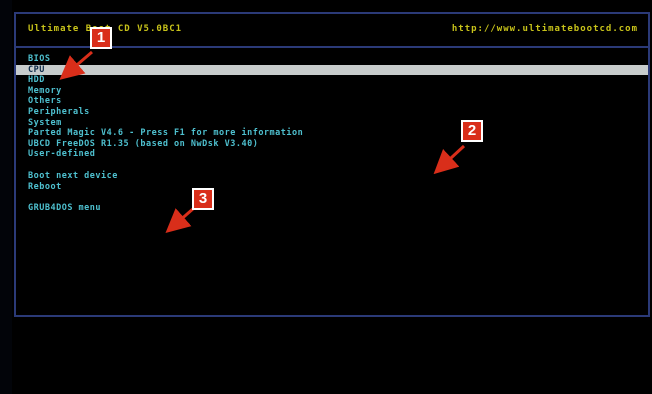 Image resolution: width=652 pixels, height=394 pixels. Describe the element at coordinates (472, 131) in the screenshot. I see `callout-badge-2: 2` at that location.